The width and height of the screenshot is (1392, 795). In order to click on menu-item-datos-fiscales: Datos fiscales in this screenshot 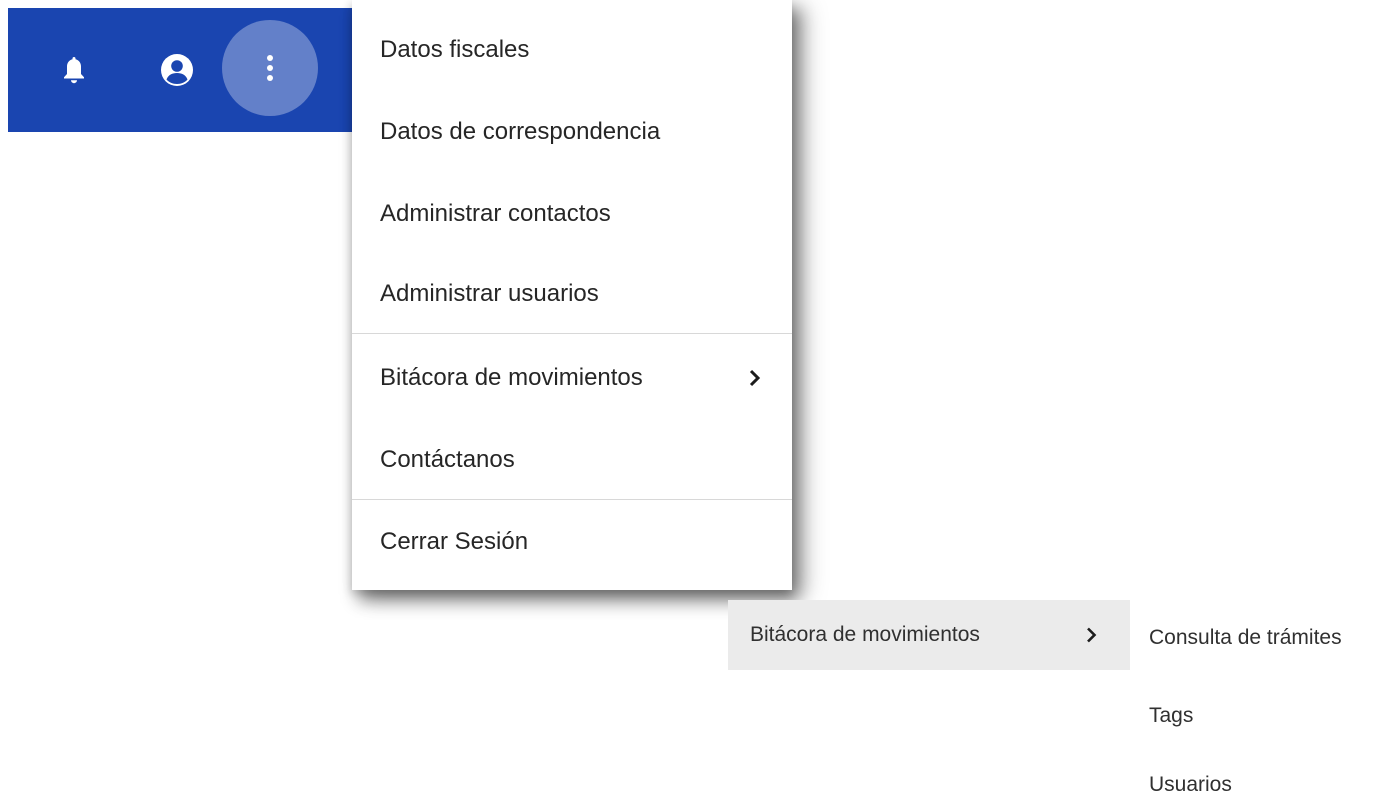, I will do `click(572, 50)`.